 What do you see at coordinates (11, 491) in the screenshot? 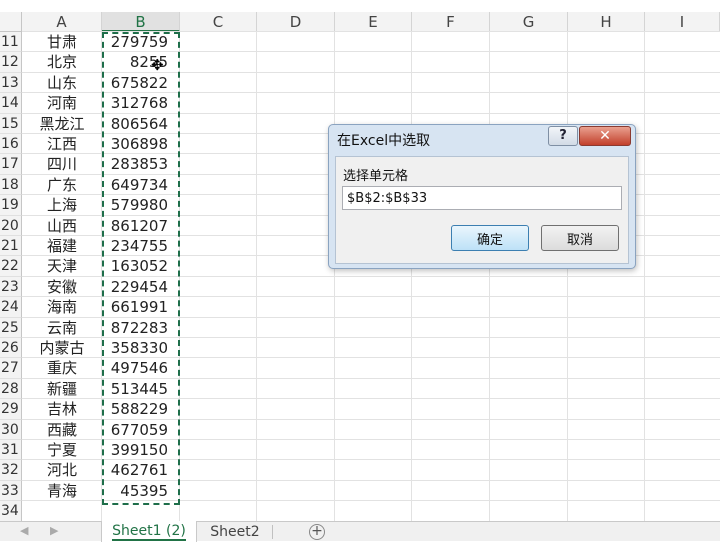
I see `row-header: 33` at bounding box center [11, 491].